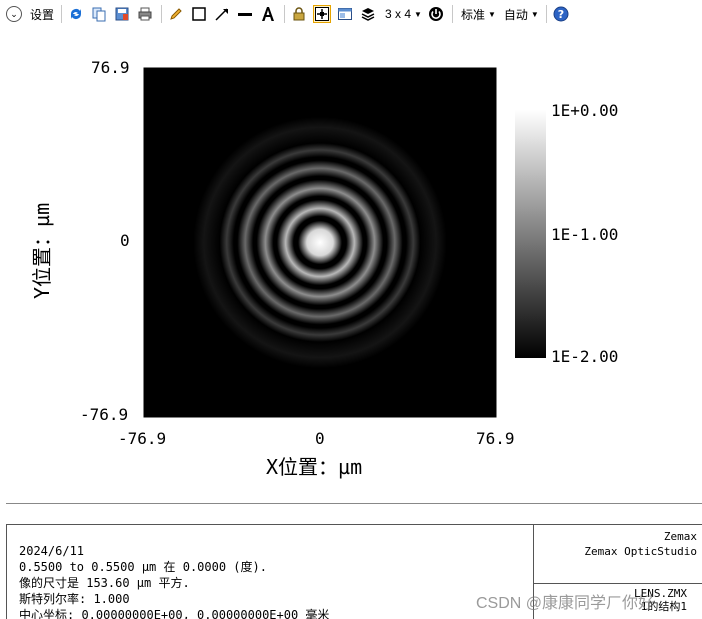 This screenshot has height=619, width=702. I want to click on power-icon, so click(435, 14).